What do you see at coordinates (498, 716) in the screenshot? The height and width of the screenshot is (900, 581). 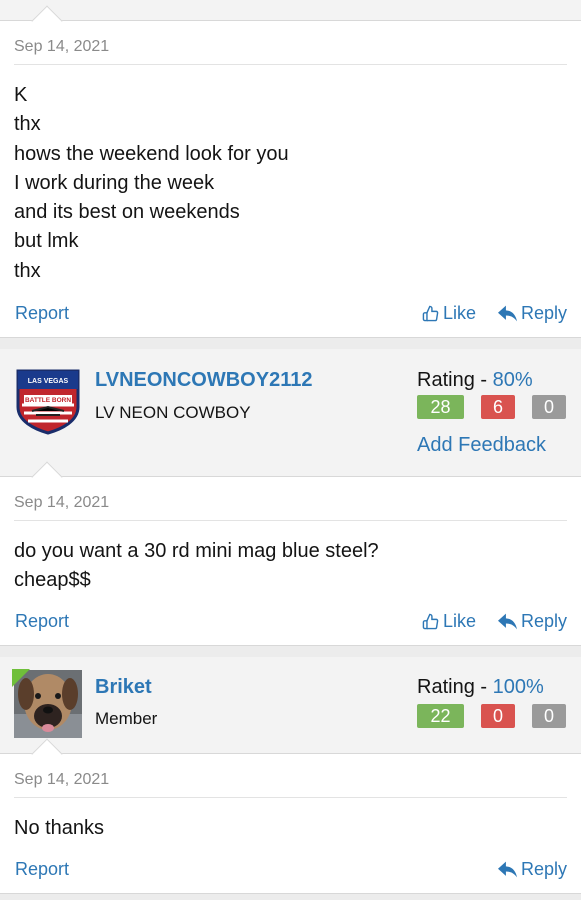 I see `negative-badge: 0` at bounding box center [498, 716].